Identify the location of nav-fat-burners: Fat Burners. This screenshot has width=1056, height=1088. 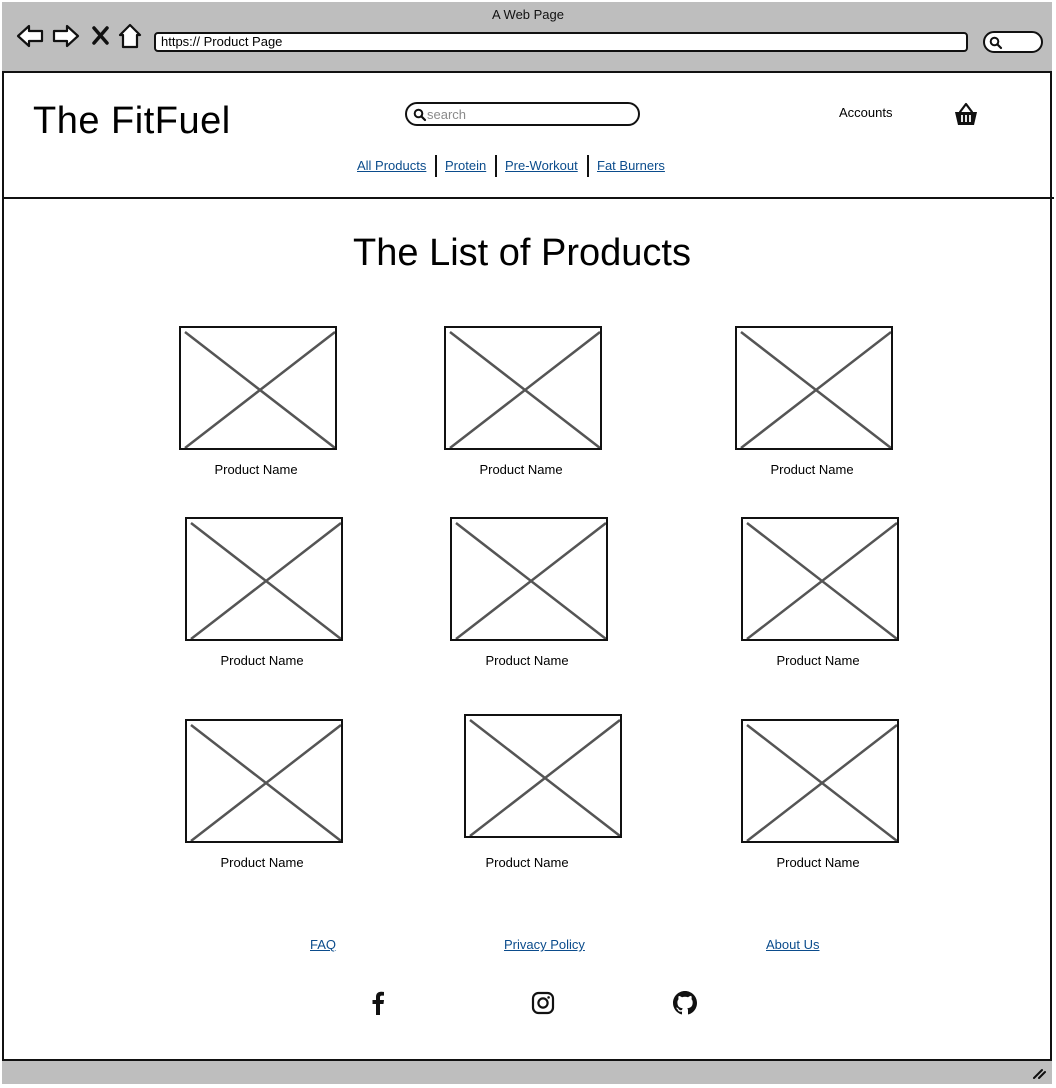
(631, 165).